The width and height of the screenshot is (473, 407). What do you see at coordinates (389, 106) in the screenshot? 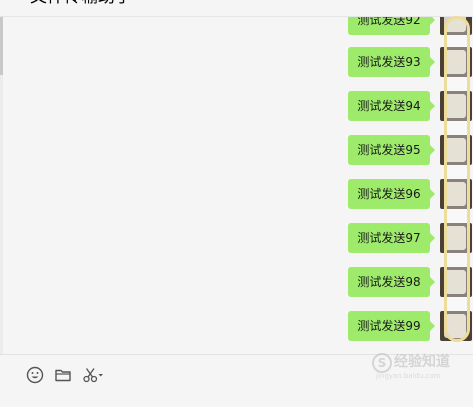
I see `message-bubble: 测试发送94` at bounding box center [389, 106].